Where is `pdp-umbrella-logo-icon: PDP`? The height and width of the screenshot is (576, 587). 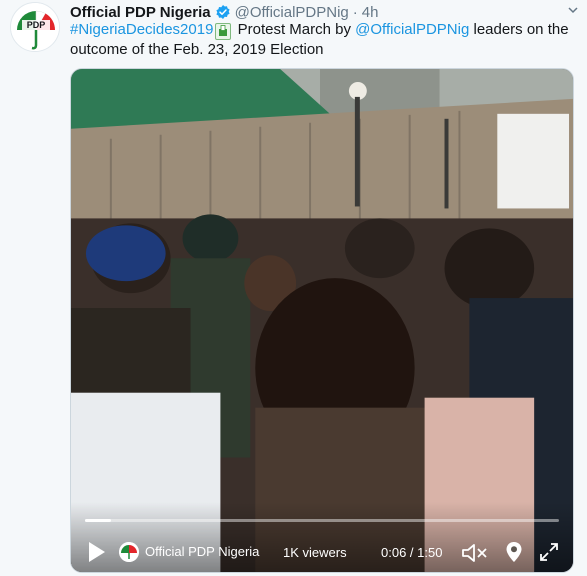
pdp-umbrella-logo-icon: PDP is located at coordinates (35, 27).